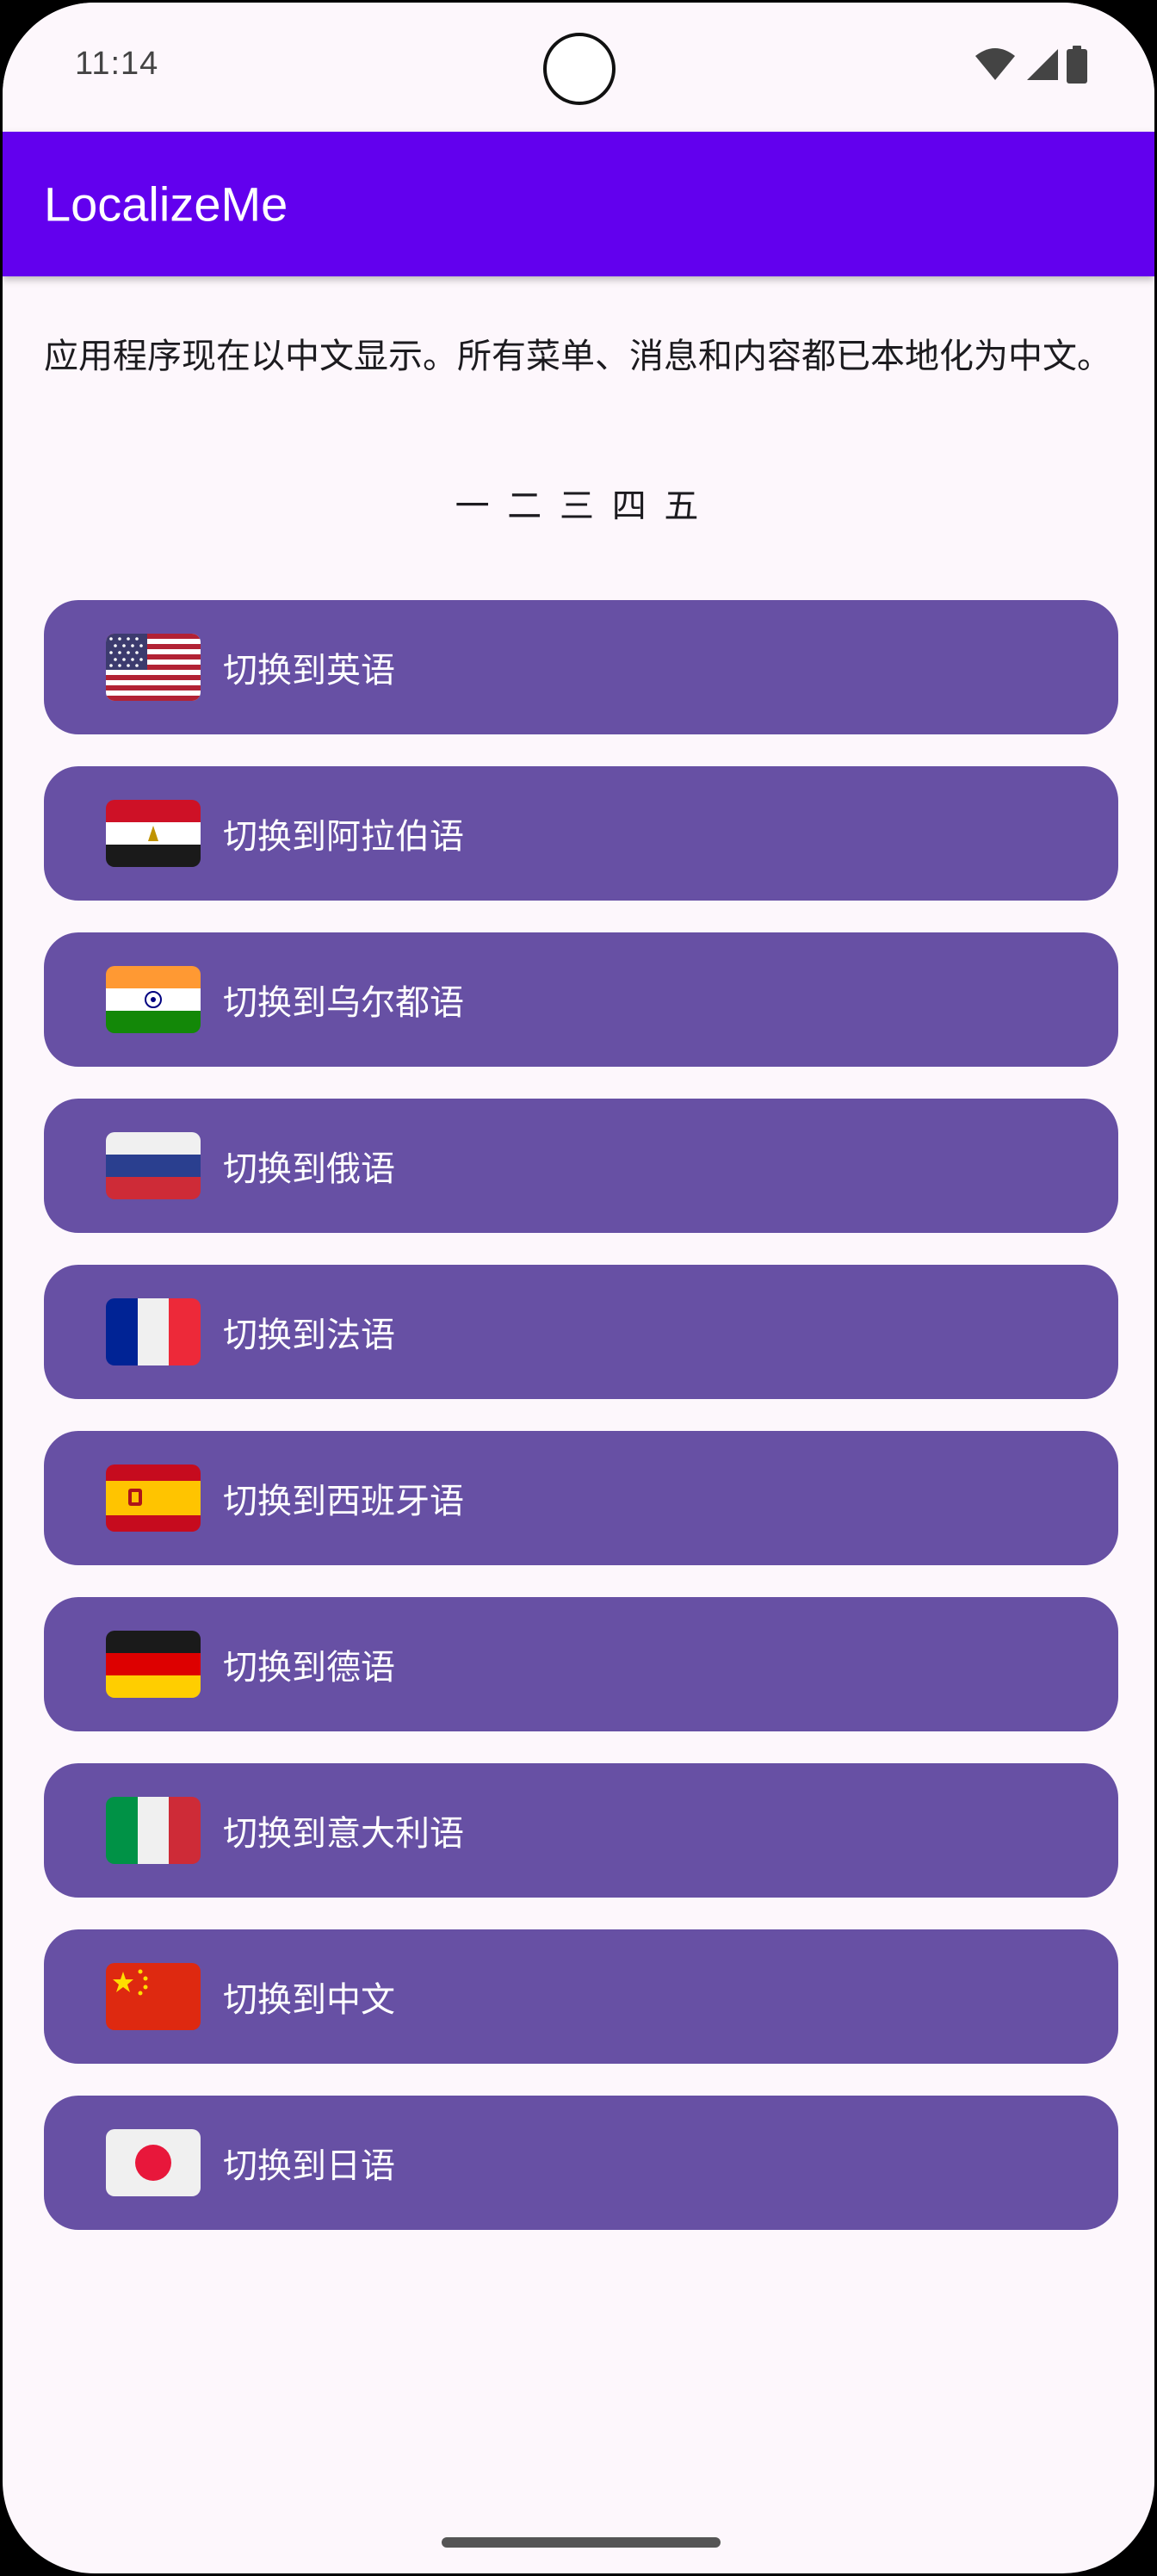 Image resolution: width=1157 pixels, height=2576 pixels. What do you see at coordinates (117, 64) in the screenshot?
I see `status-time: 11:14` at bounding box center [117, 64].